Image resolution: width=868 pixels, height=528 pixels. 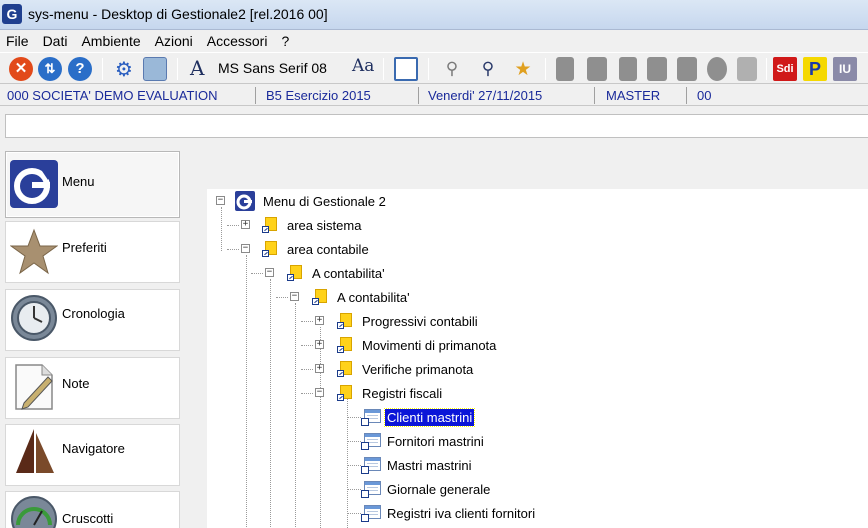 What do you see at coordinates (197, 68) in the screenshot?
I see `font-icon: A` at bounding box center [197, 68].